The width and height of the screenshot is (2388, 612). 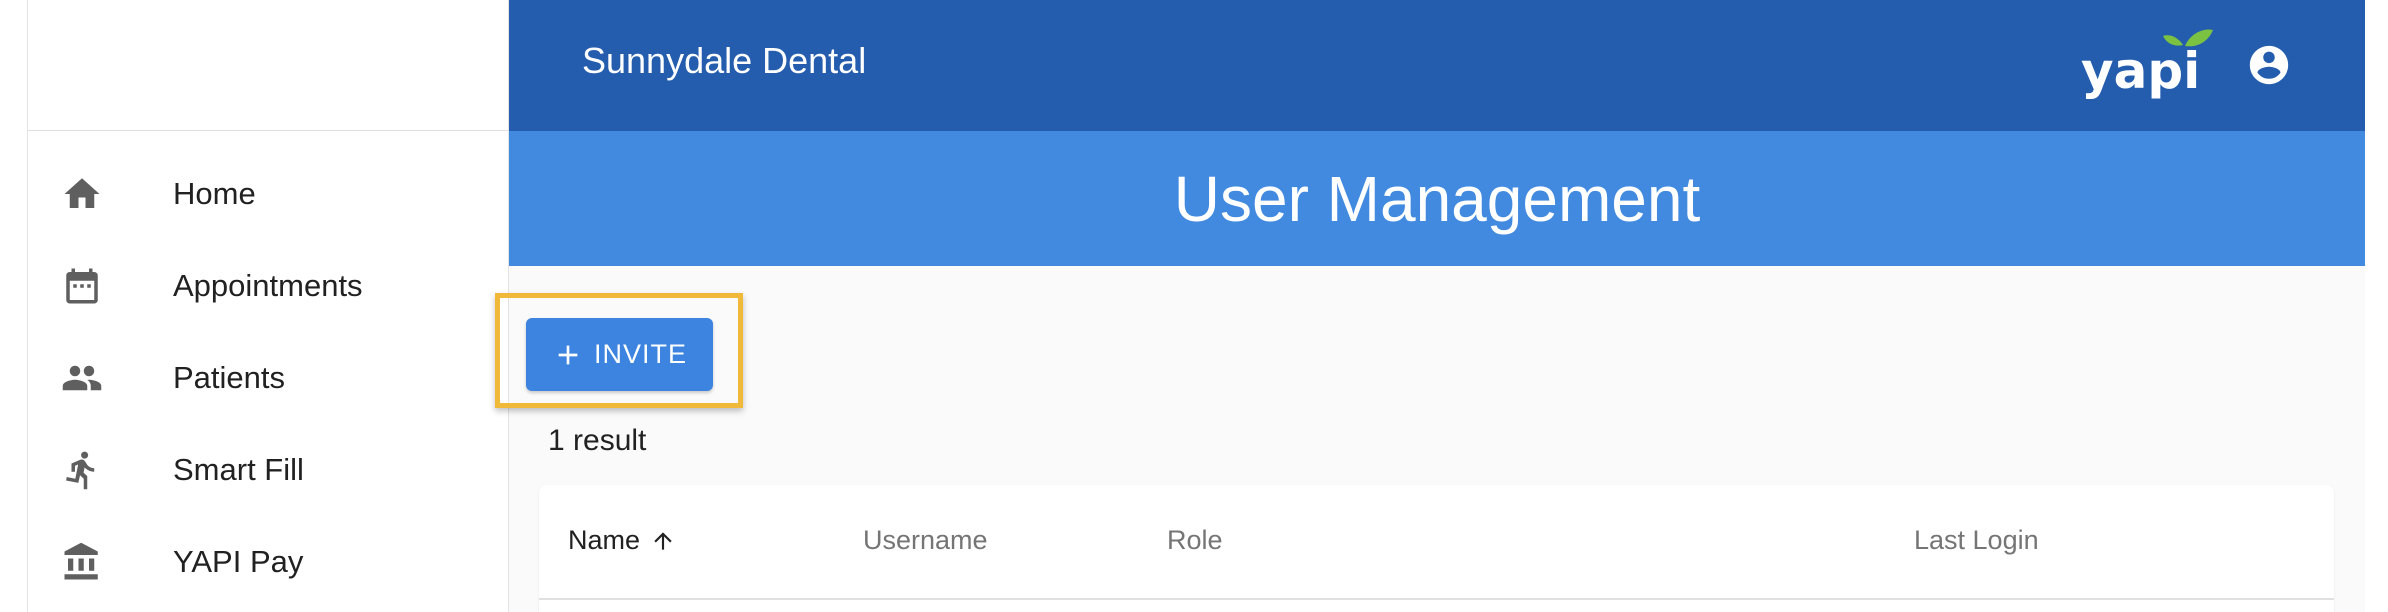 What do you see at coordinates (604, 540) in the screenshot?
I see `column-header-label: Name` at bounding box center [604, 540].